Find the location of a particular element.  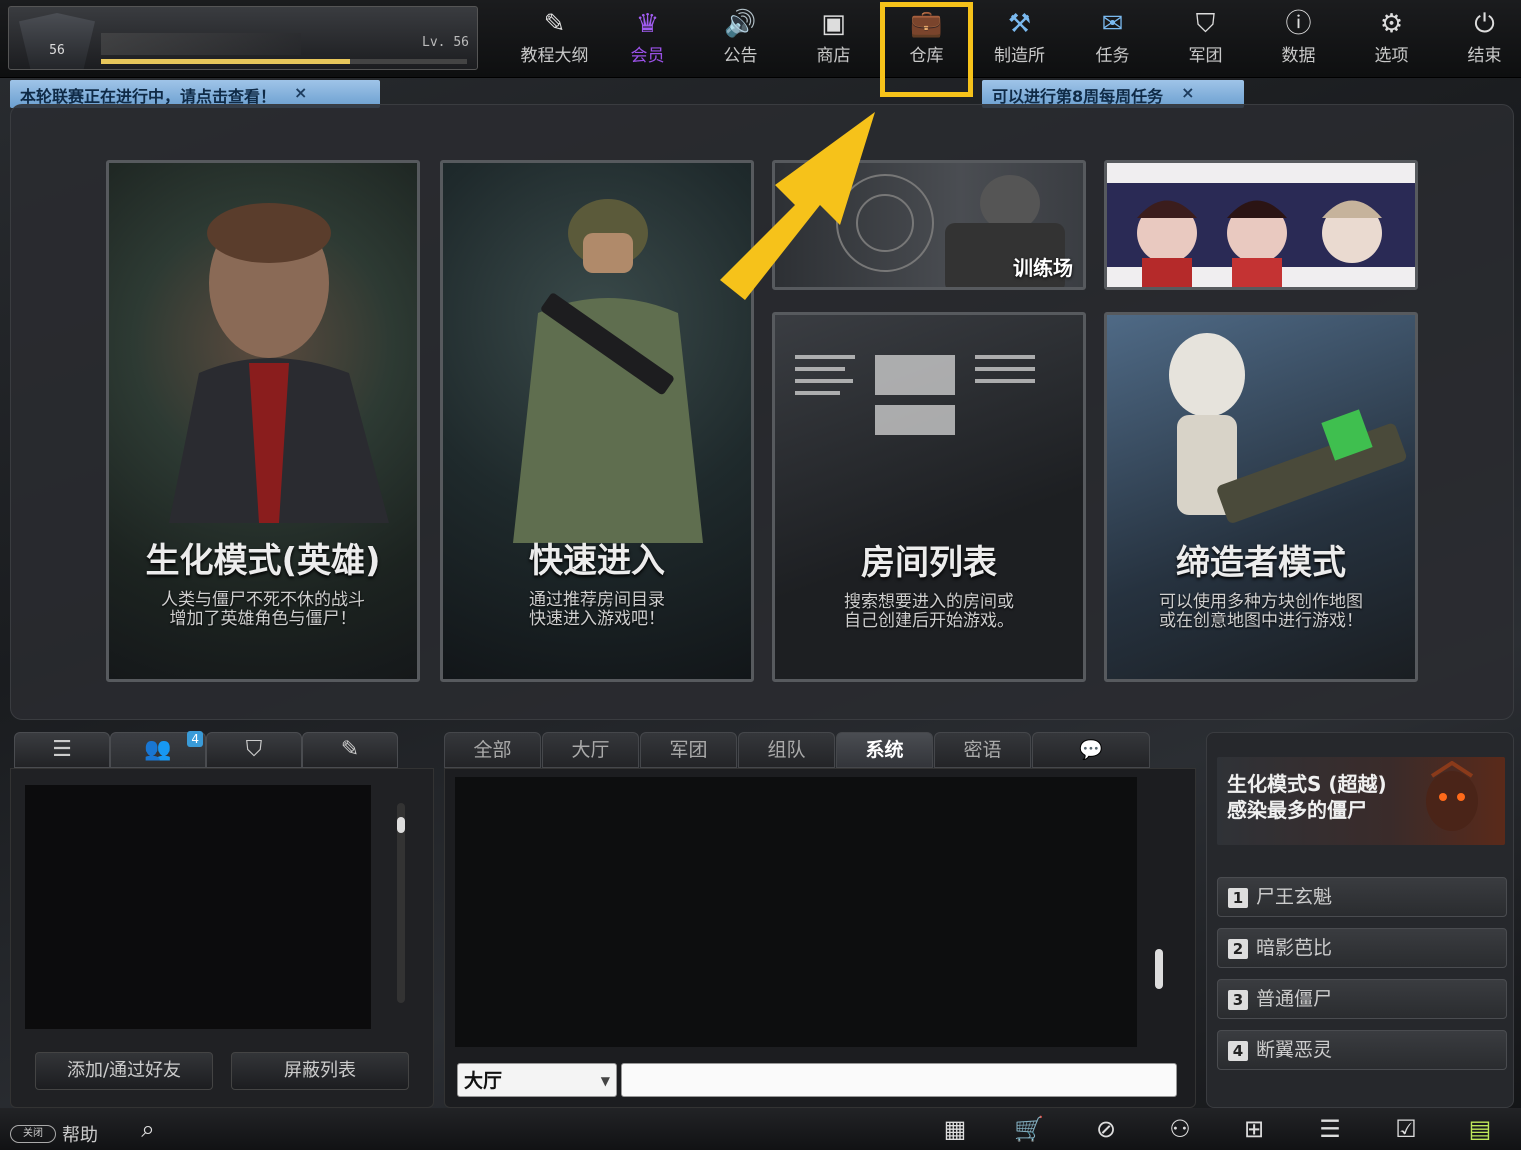

chat-scrollbar is located at coordinates (1159, 909).